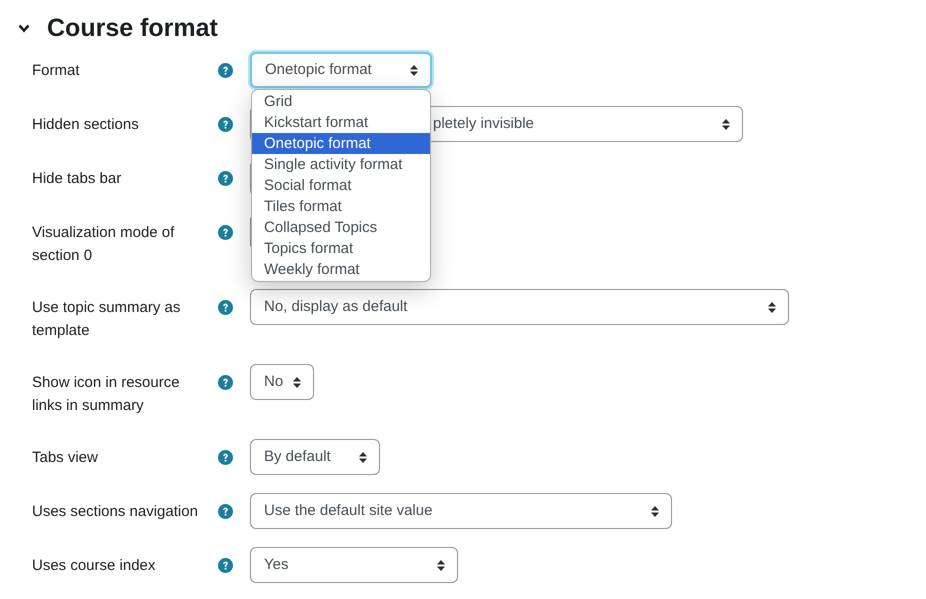 This screenshot has width=926, height=599. I want to click on field-label: Use topic summary as template, so click(107, 319).